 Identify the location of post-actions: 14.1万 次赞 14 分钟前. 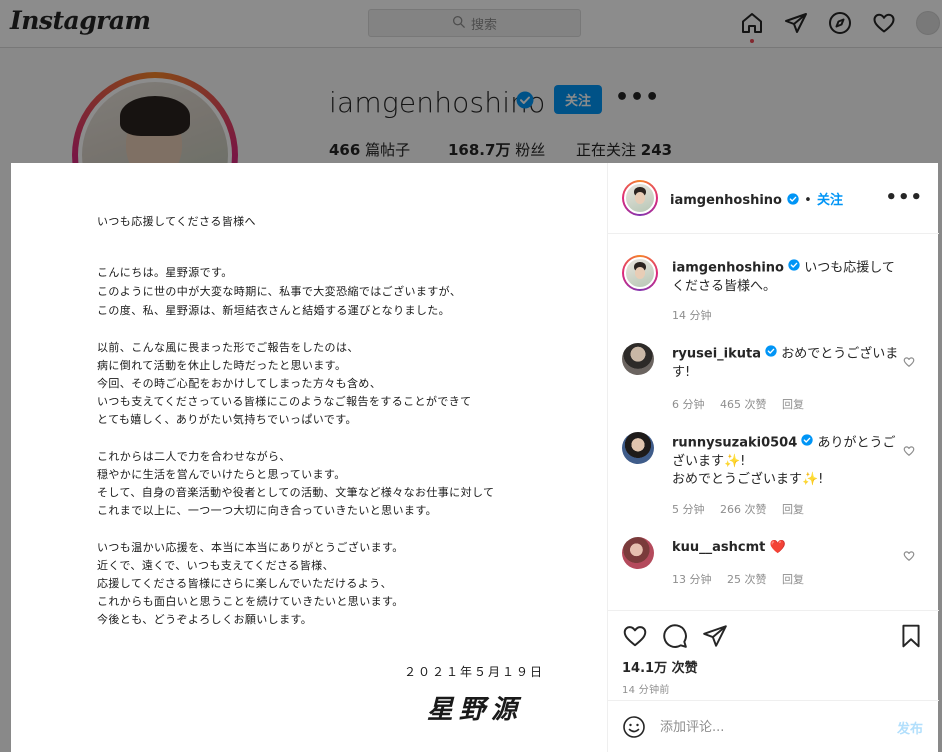
(773, 655).